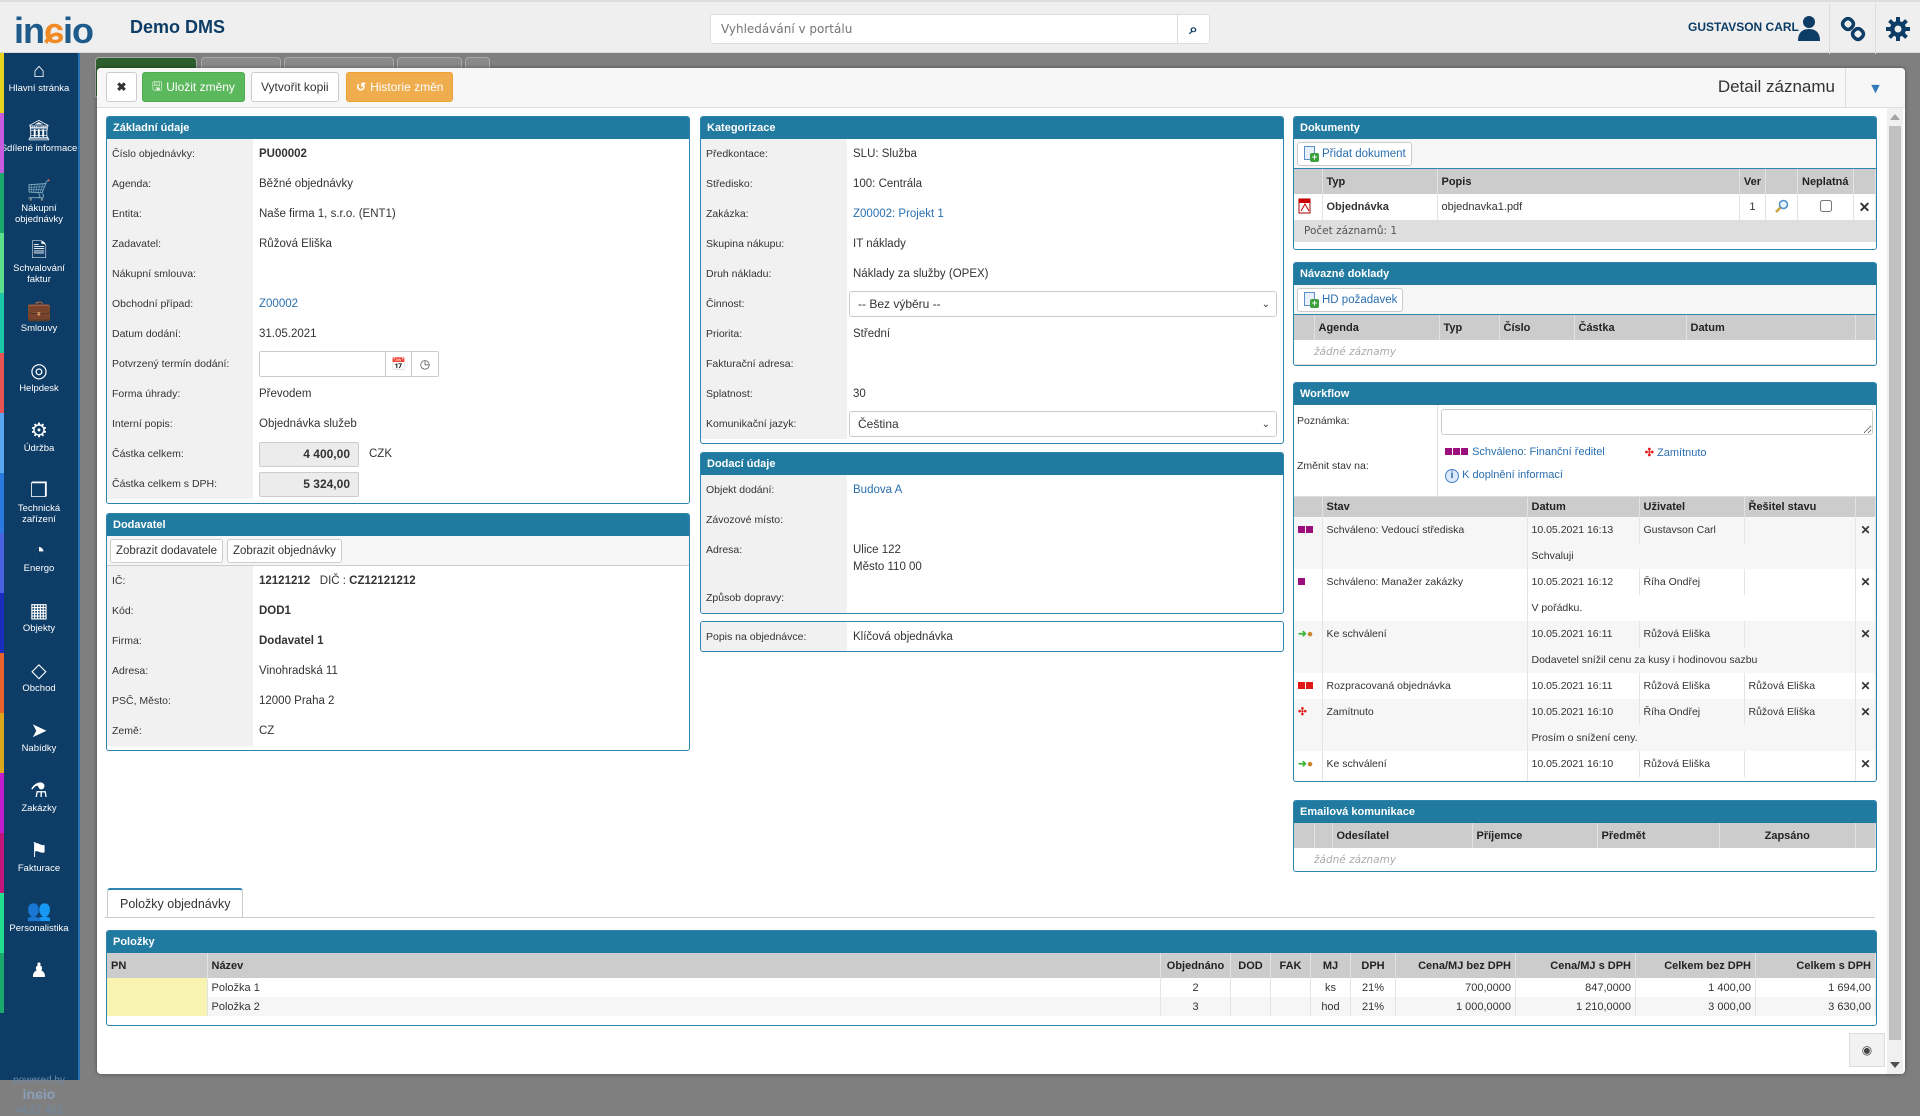 This screenshot has height=1116, width=1920. Describe the element at coordinates (1195, 965) in the screenshot. I see `column-header: Objednáno` at that location.